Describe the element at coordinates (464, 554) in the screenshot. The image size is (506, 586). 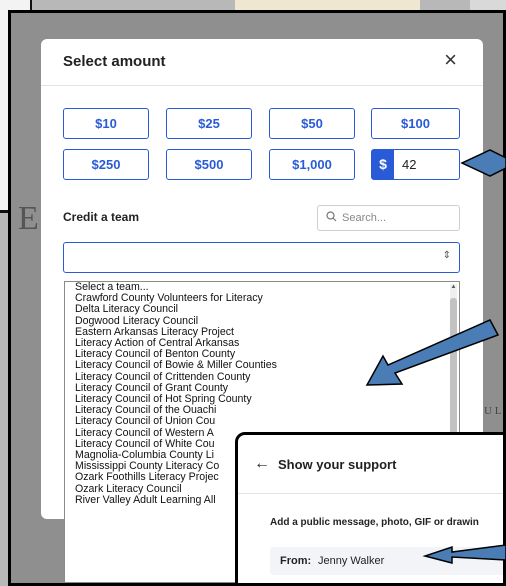
I see `arrow-to-from-name` at that location.